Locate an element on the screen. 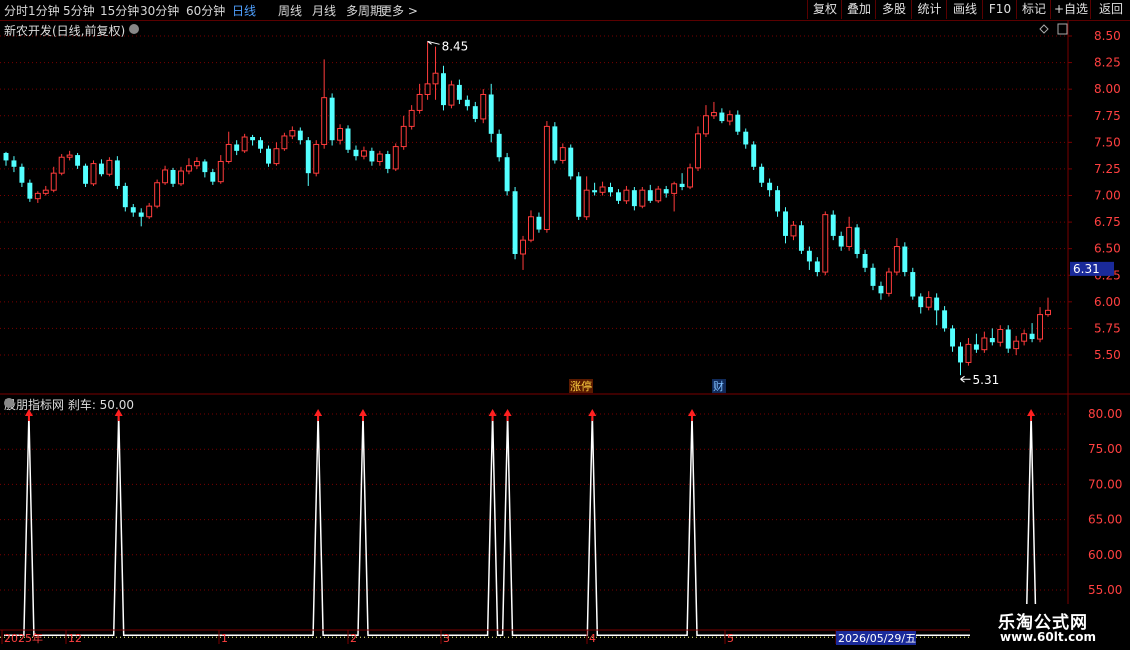  main-y-tick-label: 6.00 is located at coordinates (1107, 302).